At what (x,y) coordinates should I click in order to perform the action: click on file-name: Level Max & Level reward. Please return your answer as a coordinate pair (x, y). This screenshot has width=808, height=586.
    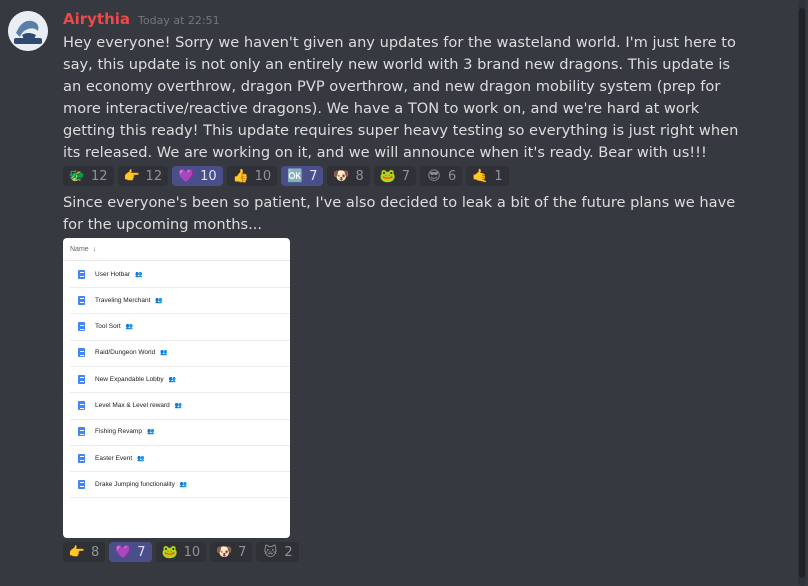
    Looking at the image, I should click on (132, 405).